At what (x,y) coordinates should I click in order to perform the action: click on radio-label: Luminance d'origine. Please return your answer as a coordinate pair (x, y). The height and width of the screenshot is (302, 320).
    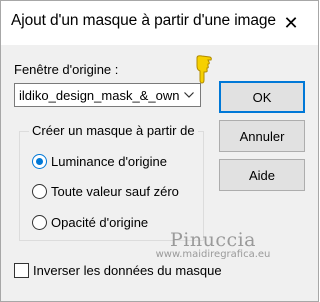
    Looking at the image, I should click on (109, 161).